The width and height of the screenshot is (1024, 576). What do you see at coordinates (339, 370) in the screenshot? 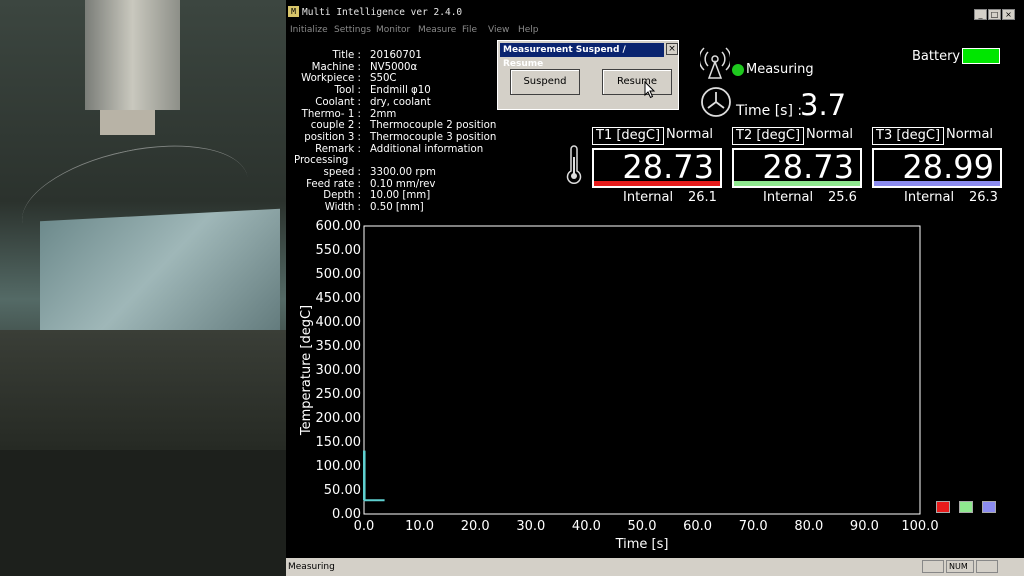
I see `y-tick-label: 300.00` at bounding box center [339, 370].